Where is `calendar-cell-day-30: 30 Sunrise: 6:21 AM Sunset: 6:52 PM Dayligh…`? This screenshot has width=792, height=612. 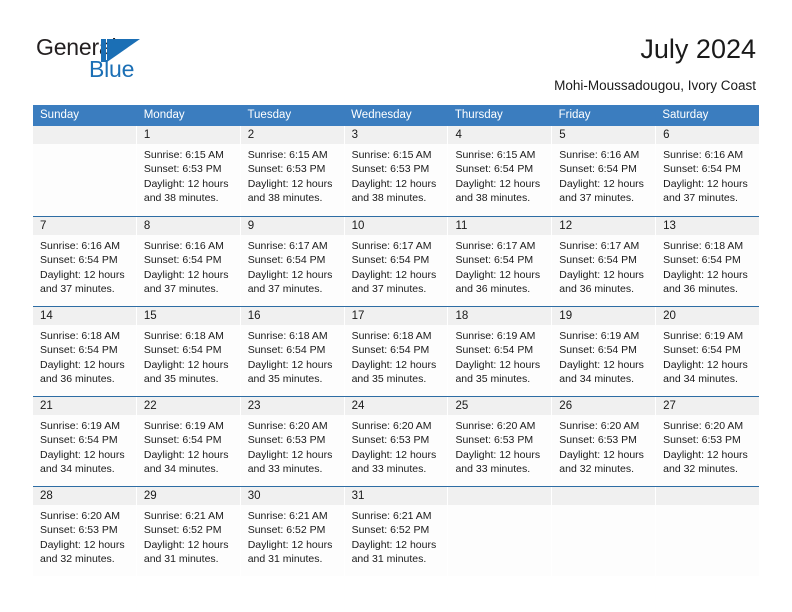 calendar-cell-day-30: 30 Sunrise: 6:21 AM Sunset: 6:52 PM Dayligh… is located at coordinates (291, 531).